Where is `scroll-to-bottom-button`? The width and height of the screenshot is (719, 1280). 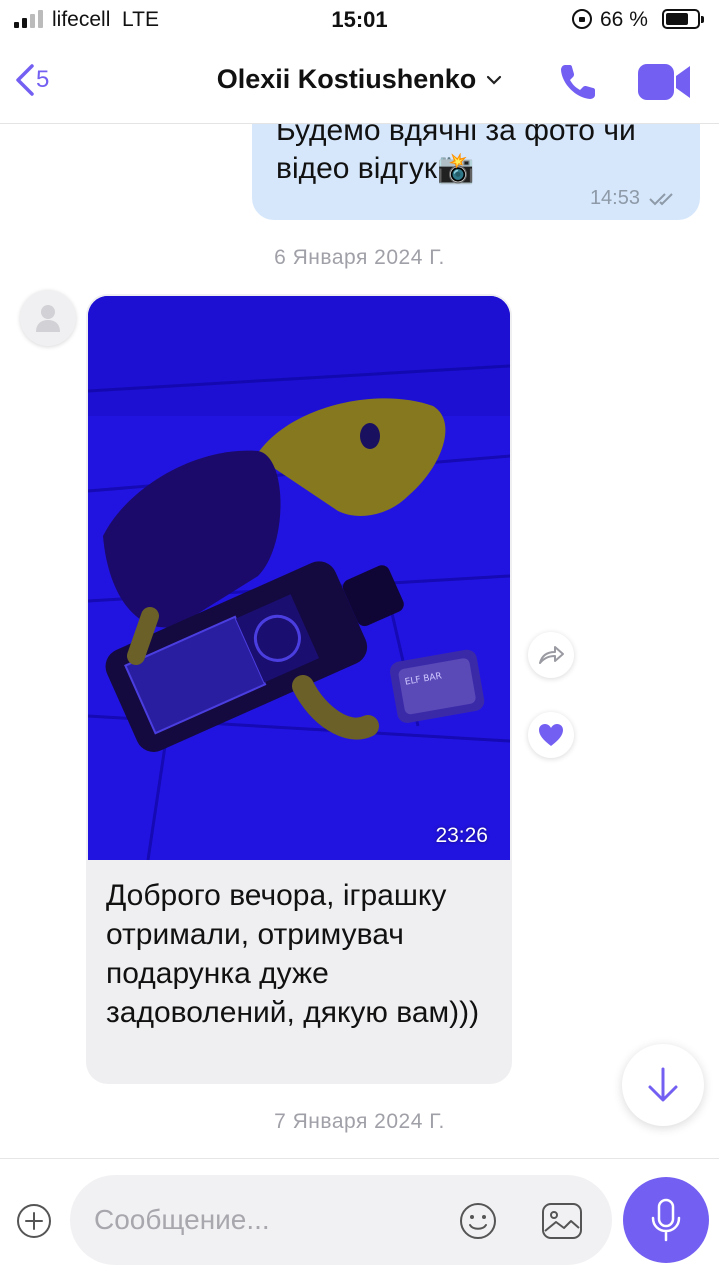
scroll-to-bottom-button is located at coordinates (663, 1085).